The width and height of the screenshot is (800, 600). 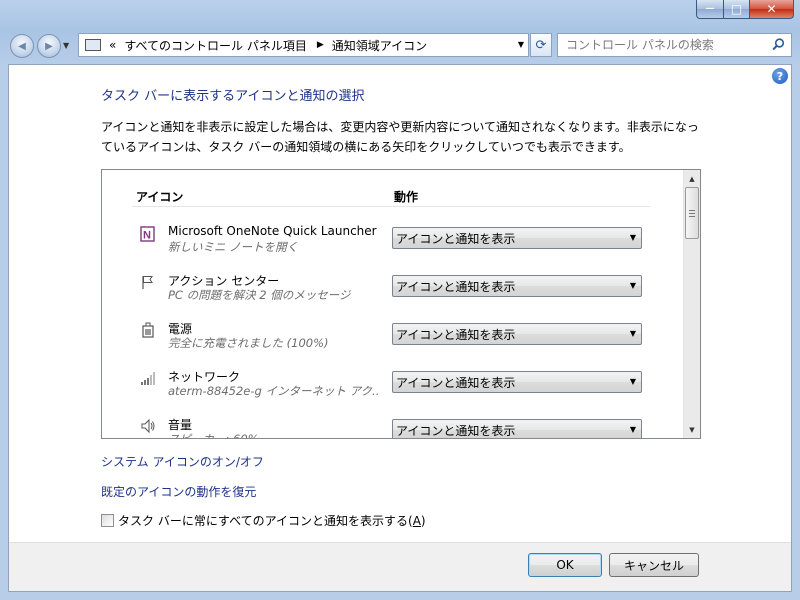 I want to click on back-arrow-icon: ◀, so click(x=22, y=46).